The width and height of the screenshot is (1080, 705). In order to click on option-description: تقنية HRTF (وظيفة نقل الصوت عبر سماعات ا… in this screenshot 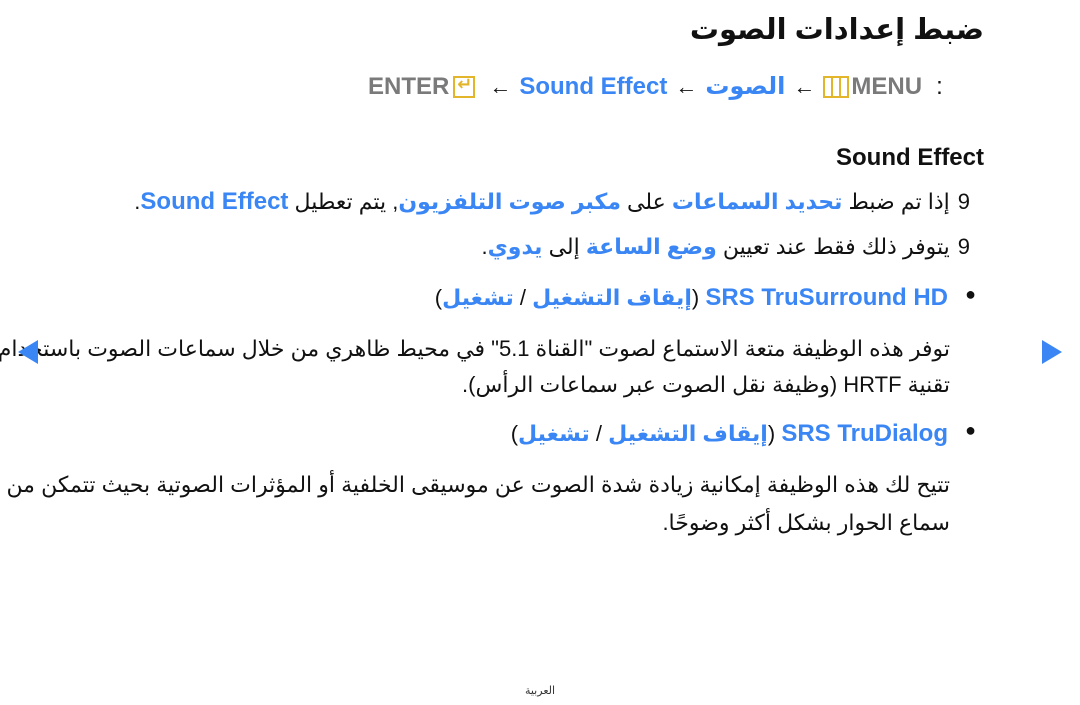, I will do `click(706, 384)`.